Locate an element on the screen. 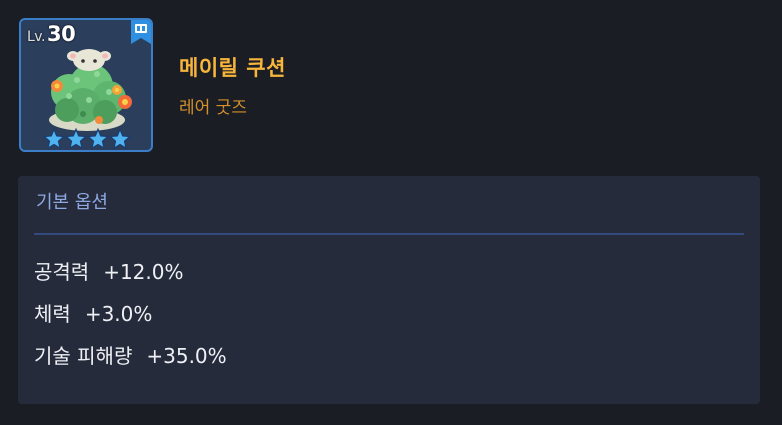 This screenshot has width=782, height=425. stat-row-skill-damage: 기술 피해량 +35.0% is located at coordinates (130, 354).